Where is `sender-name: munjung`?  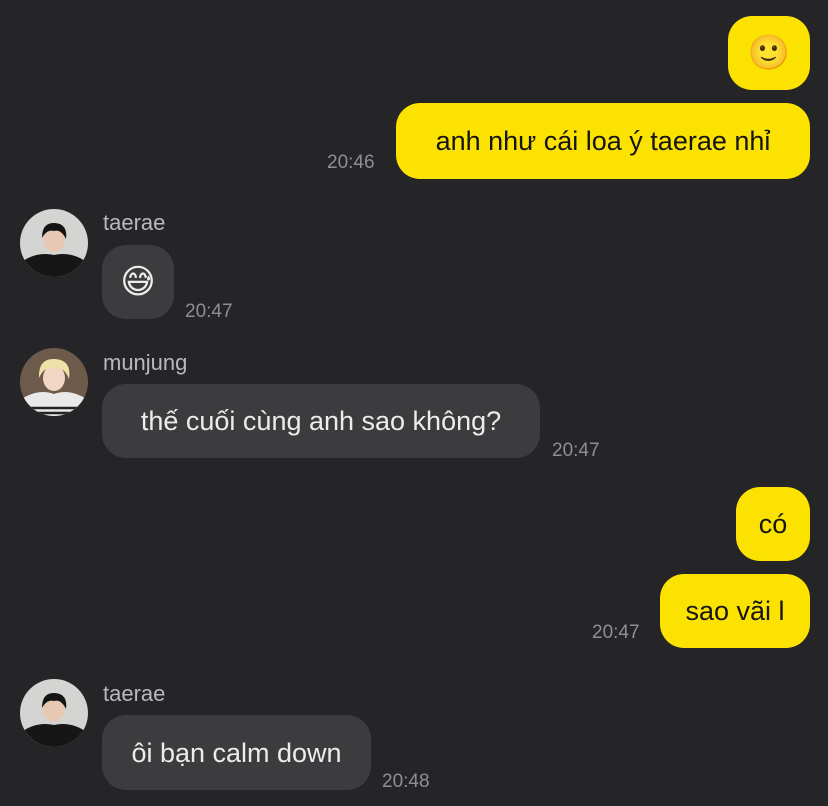
sender-name: munjung is located at coordinates (145, 362).